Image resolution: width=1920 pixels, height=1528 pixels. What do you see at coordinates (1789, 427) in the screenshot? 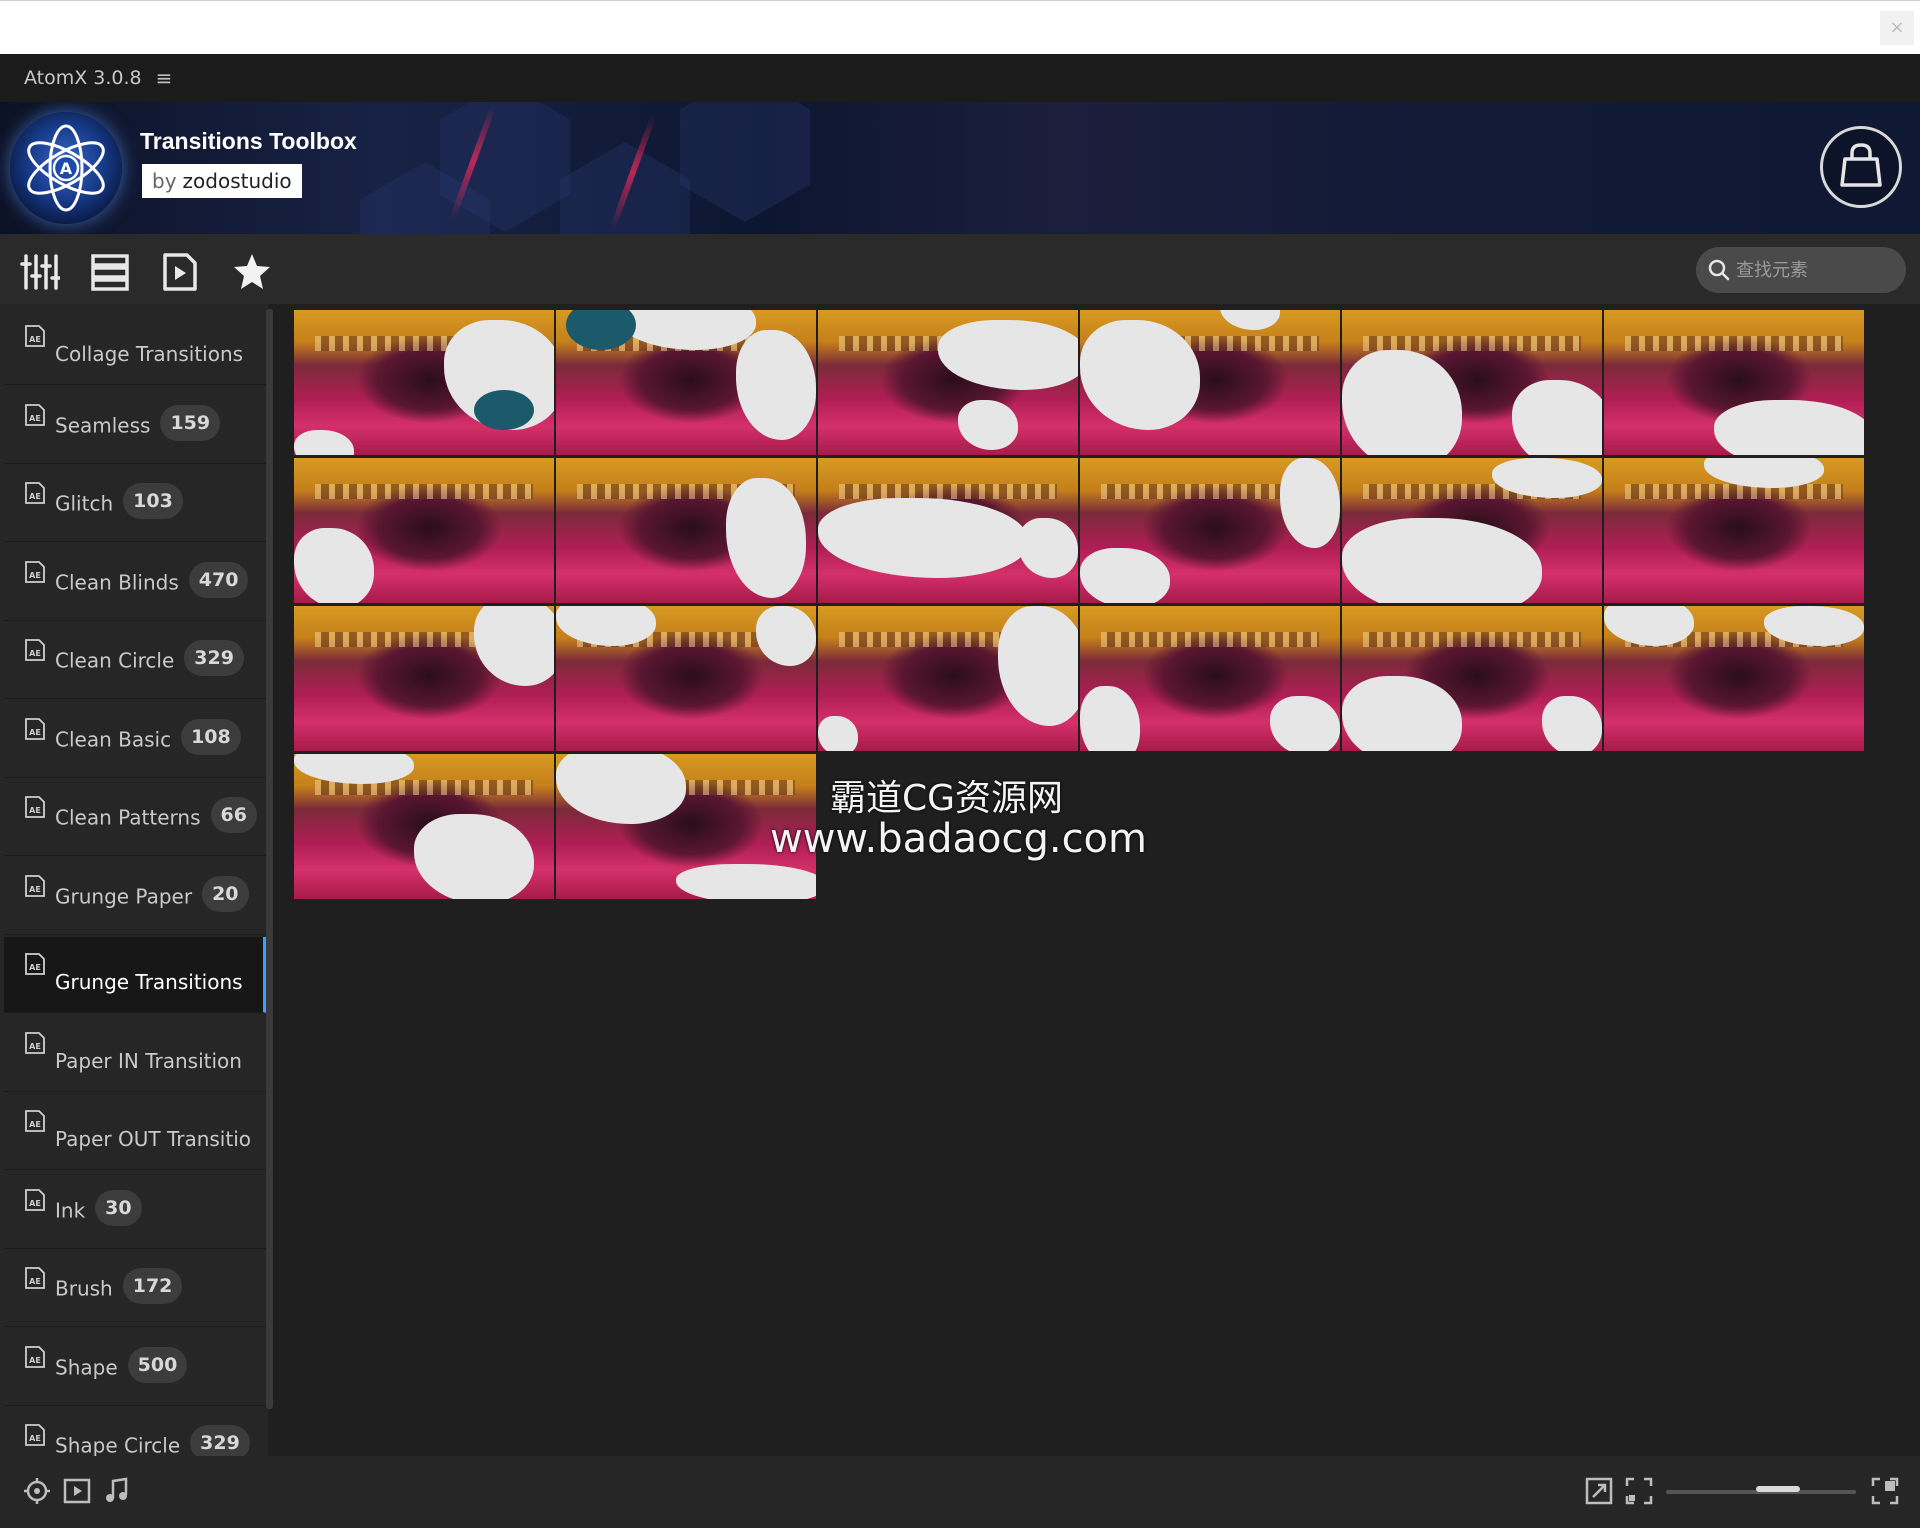
I see `paper-wash-overlay` at bounding box center [1789, 427].